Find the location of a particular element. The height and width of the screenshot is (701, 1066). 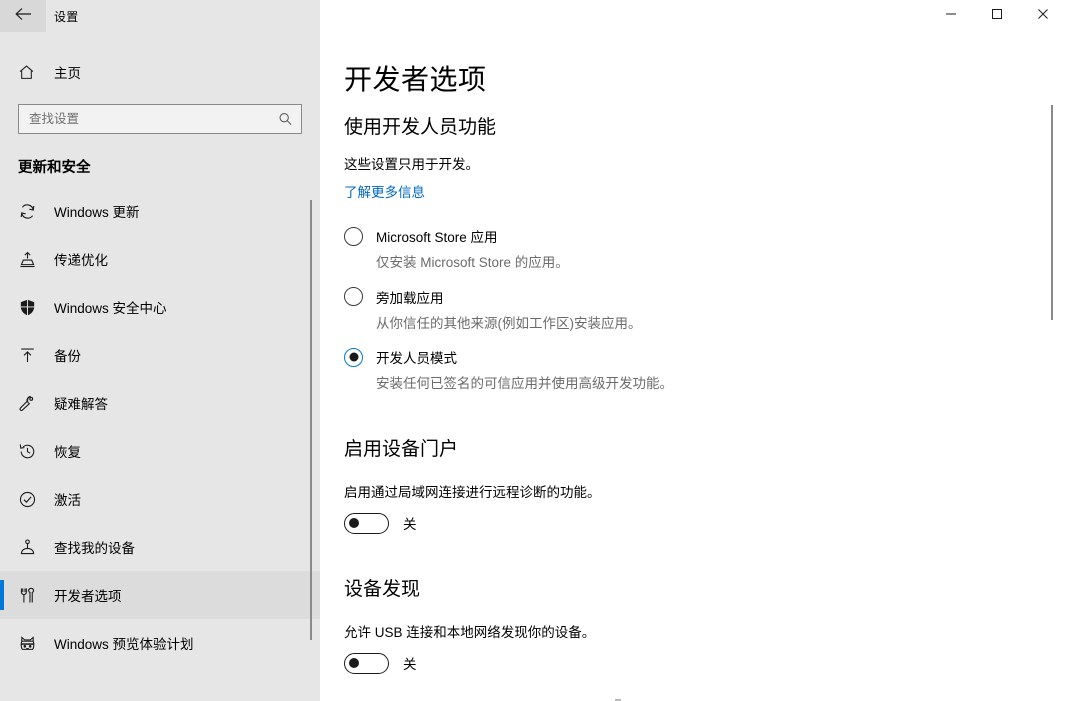

sidebar-item-label: 备份 is located at coordinates (67, 356).